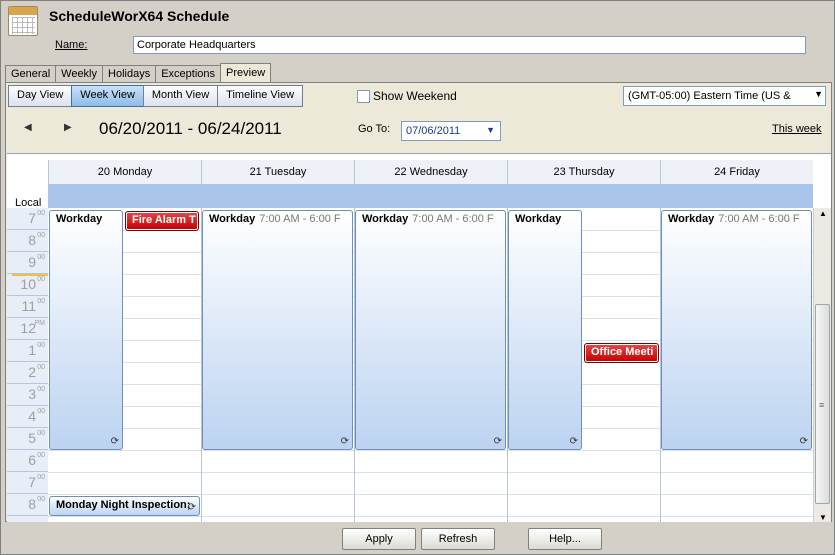 The height and width of the screenshot is (555, 835). What do you see at coordinates (415, 96) in the screenshot?
I see `show-weekend-label: Show Weekend` at bounding box center [415, 96].